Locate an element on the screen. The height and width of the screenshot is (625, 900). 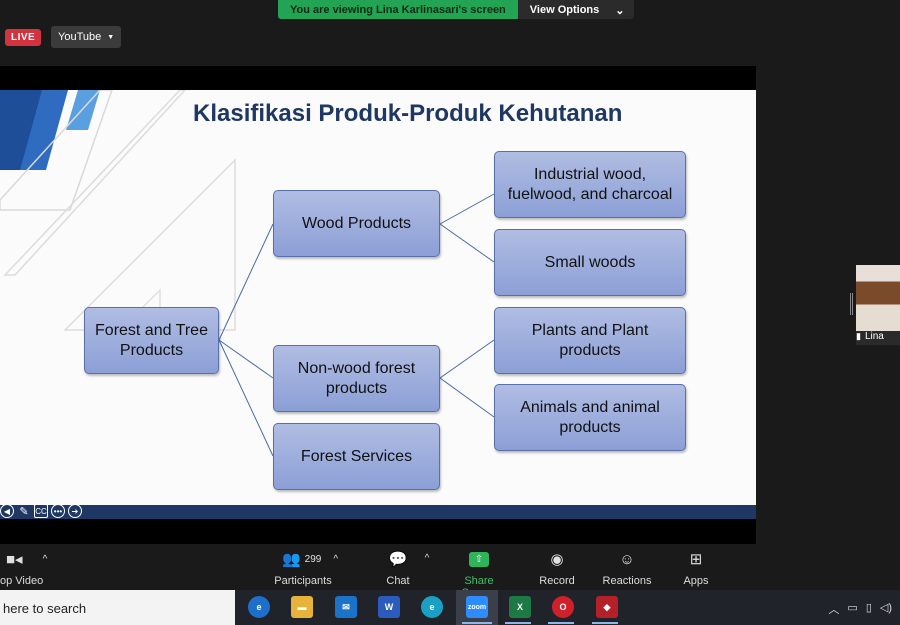
view-options-label: View Options is located at coordinates (564, 10).